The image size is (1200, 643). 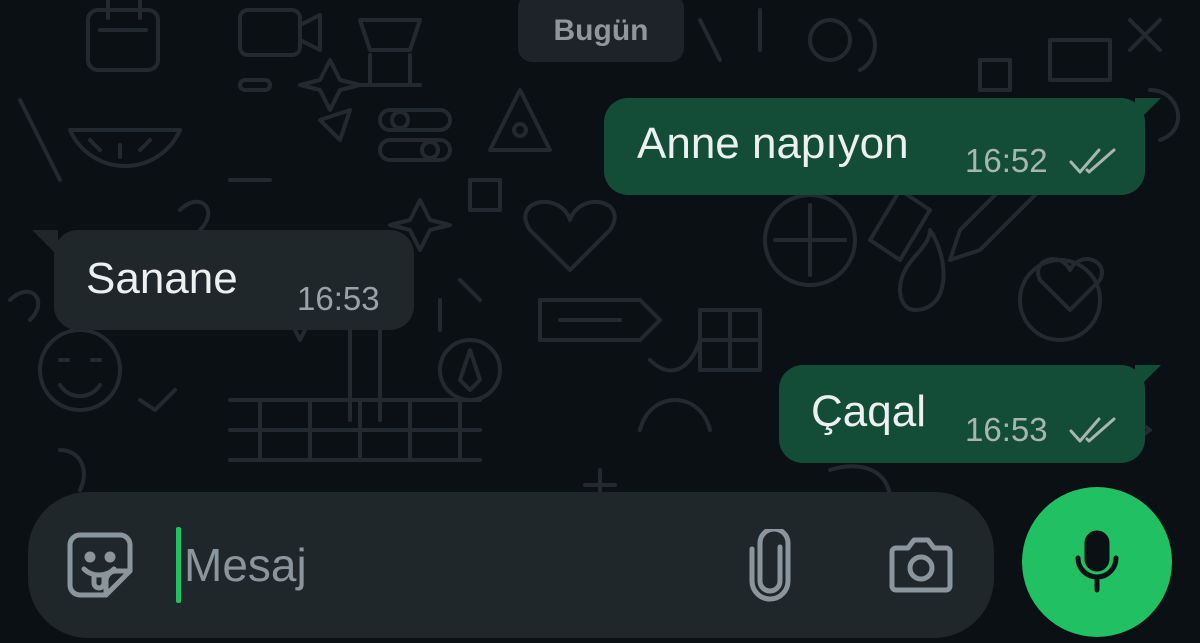 What do you see at coordinates (162, 278) in the screenshot?
I see `message-text: Sanane` at bounding box center [162, 278].